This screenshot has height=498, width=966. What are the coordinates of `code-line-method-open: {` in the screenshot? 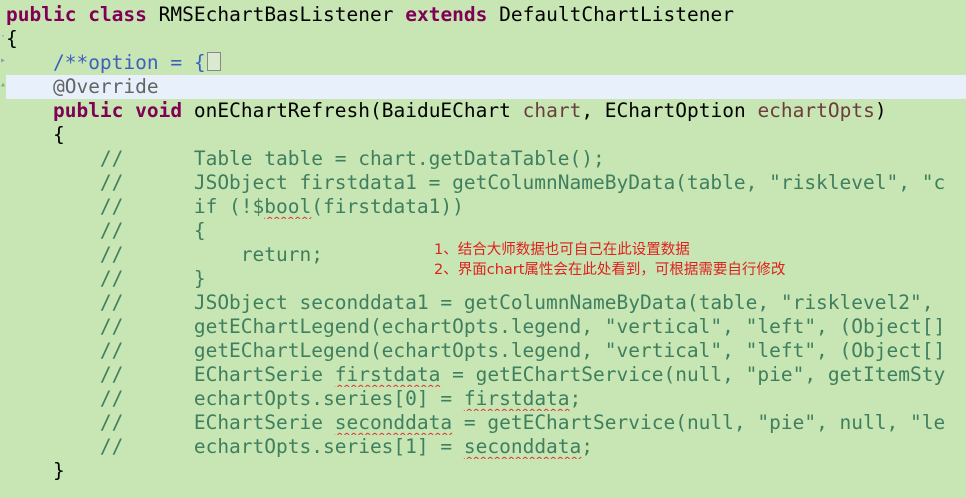 It's located at (486, 135).